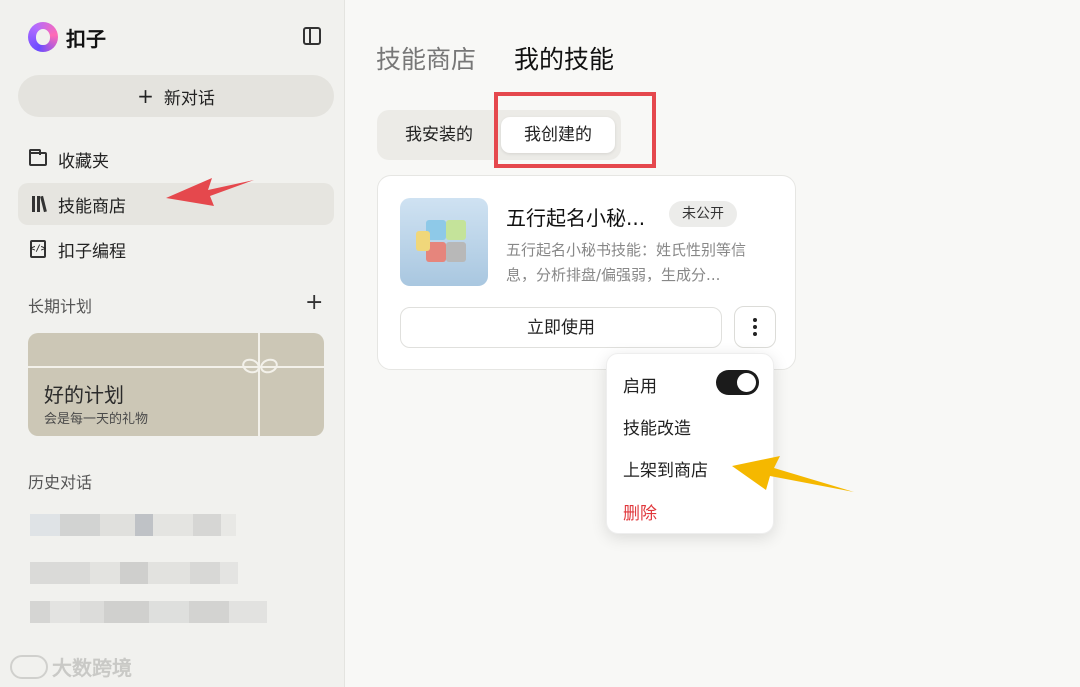 The height and width of the screenshot is (687, 1080). What do you see at coordinates (83, 161) in the screenshot?
I see `sidebar-item-label: 收藏夹` at bounding box center [83, 161].